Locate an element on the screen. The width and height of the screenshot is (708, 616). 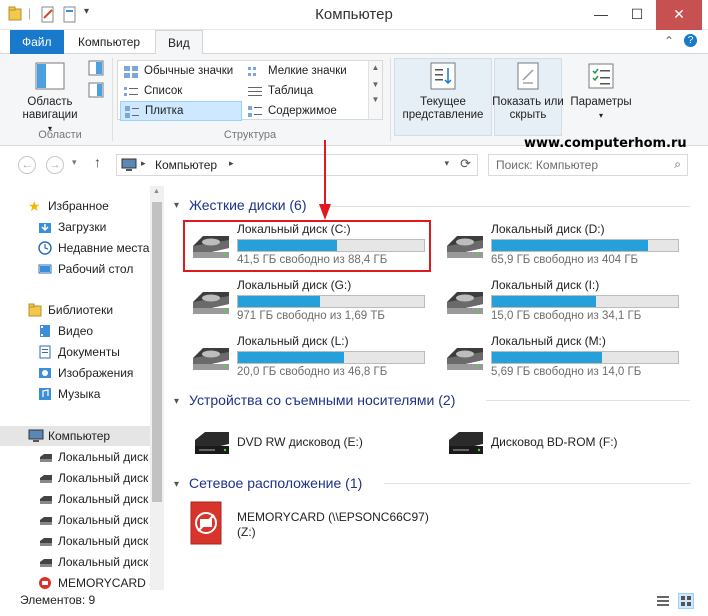
scrollbar-thumb is located at coordinates (157, 352).